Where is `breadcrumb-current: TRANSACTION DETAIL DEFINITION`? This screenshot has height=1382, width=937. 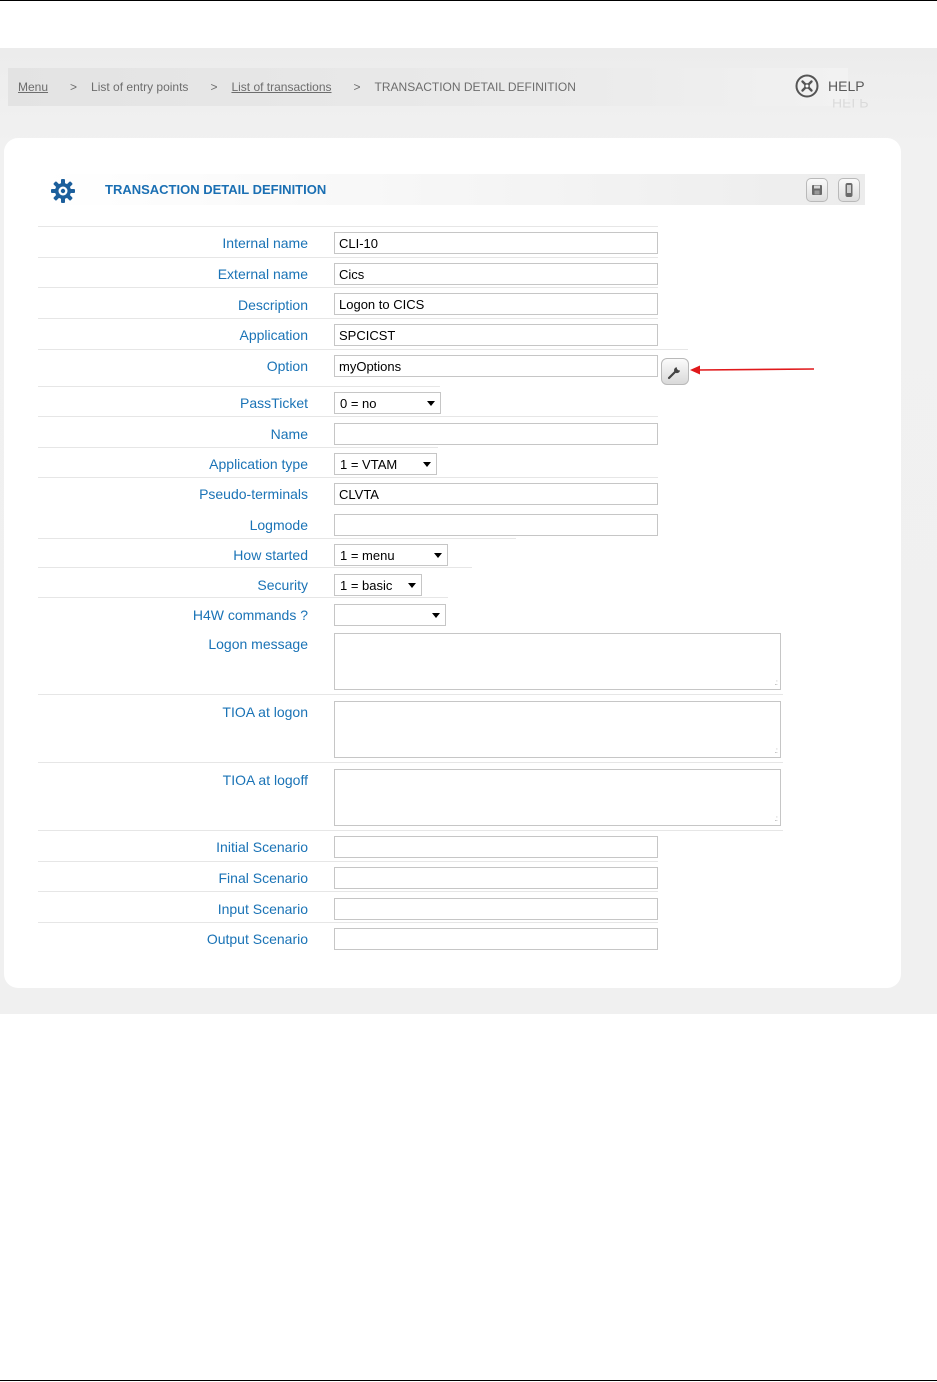
breadcrumb-current: TRANSACTION DETAIL DEFINITION is located at coordinates (475, 87).